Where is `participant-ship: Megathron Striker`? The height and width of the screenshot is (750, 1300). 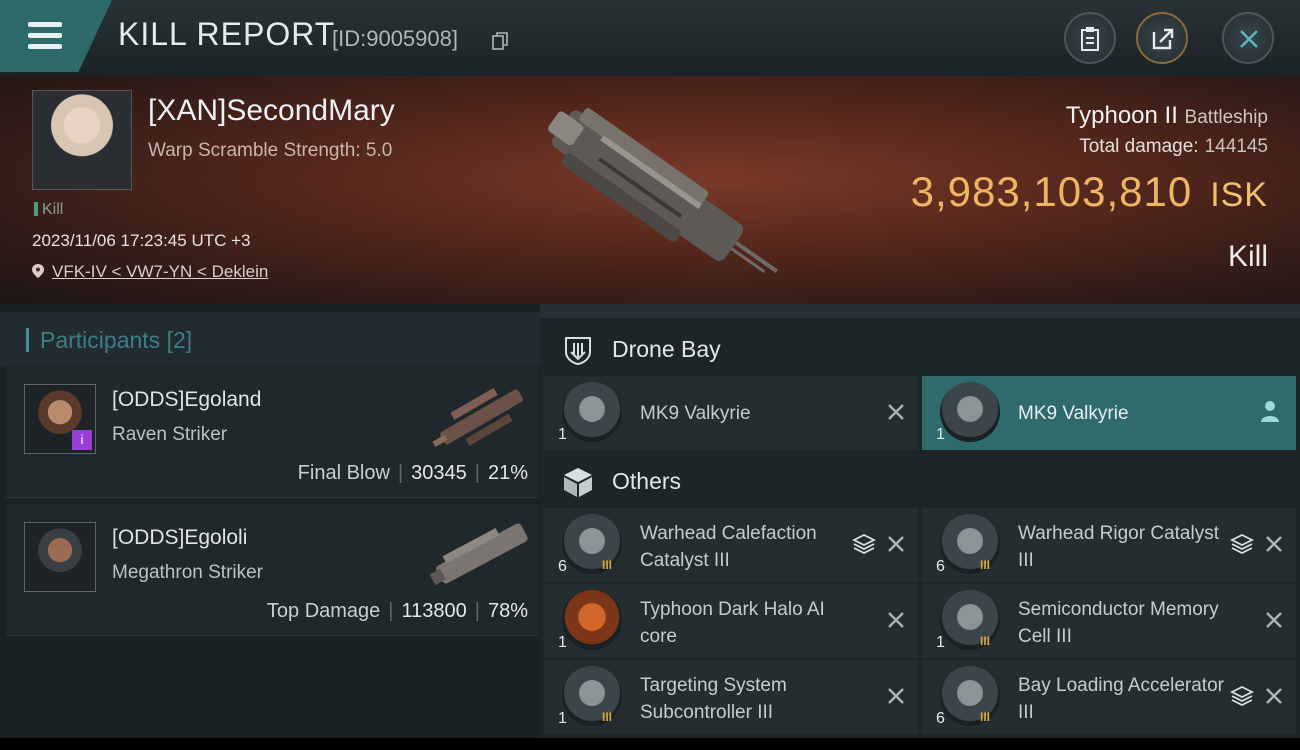
participant-ship: Megathron Striker is located at coordinates (188, 572).